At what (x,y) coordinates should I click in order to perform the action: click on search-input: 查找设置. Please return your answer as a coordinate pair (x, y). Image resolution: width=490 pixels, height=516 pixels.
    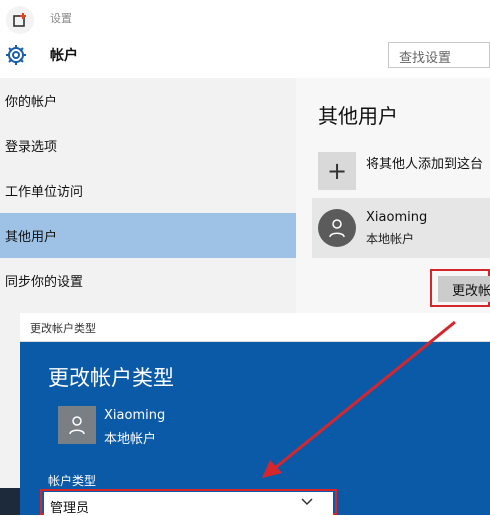
    Looking at the image, I should click on (439, 55).